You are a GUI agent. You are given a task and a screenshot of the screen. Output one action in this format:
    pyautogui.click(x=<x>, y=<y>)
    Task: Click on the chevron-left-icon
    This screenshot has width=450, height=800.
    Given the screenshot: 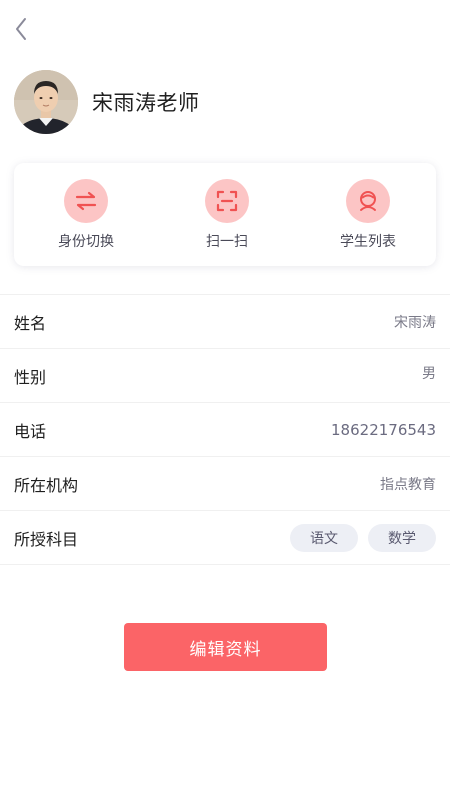 What is the action you would take?
    pyautogui.click(x=21, y=29)
    